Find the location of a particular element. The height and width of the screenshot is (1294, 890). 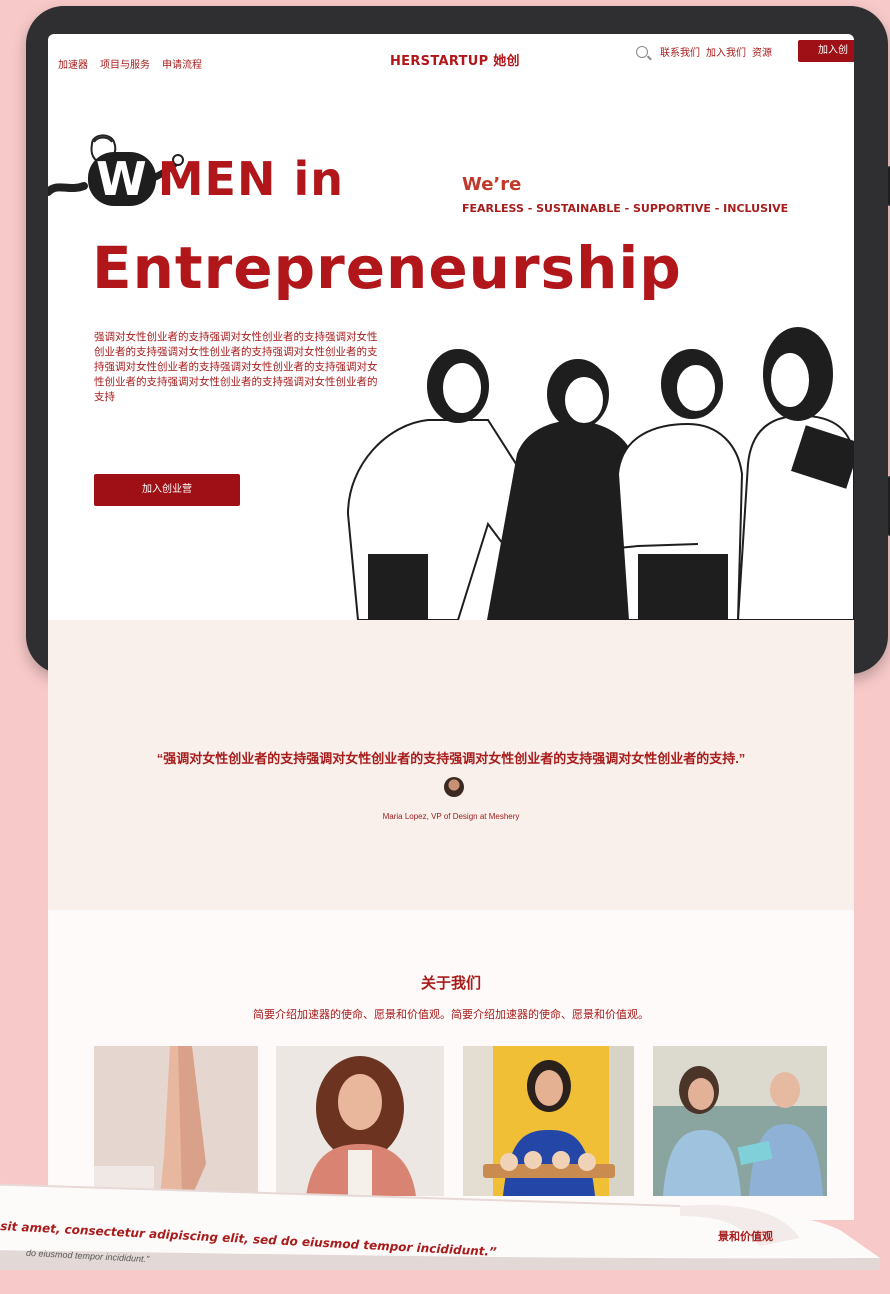

nav-item-apply: 申请流程 is located at coordinates (182, 63).